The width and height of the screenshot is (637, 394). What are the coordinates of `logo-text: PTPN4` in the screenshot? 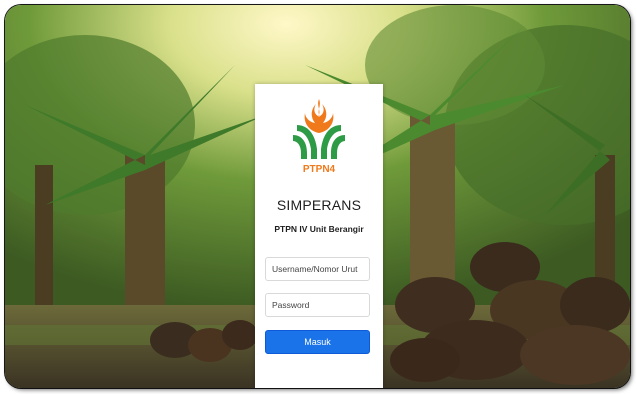 It's located at (319, 169).